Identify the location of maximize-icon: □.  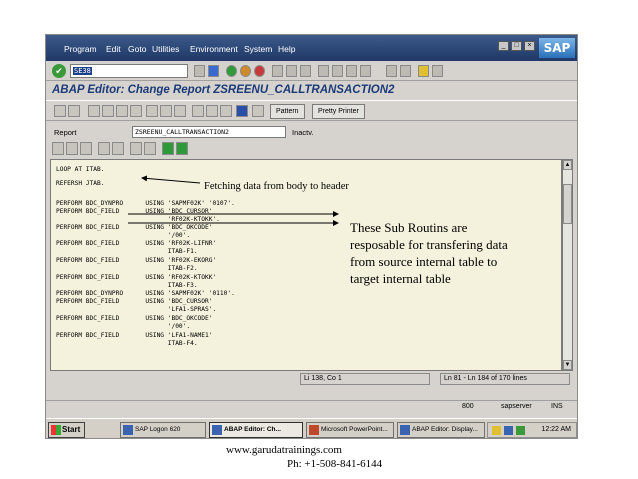
(516, 46).